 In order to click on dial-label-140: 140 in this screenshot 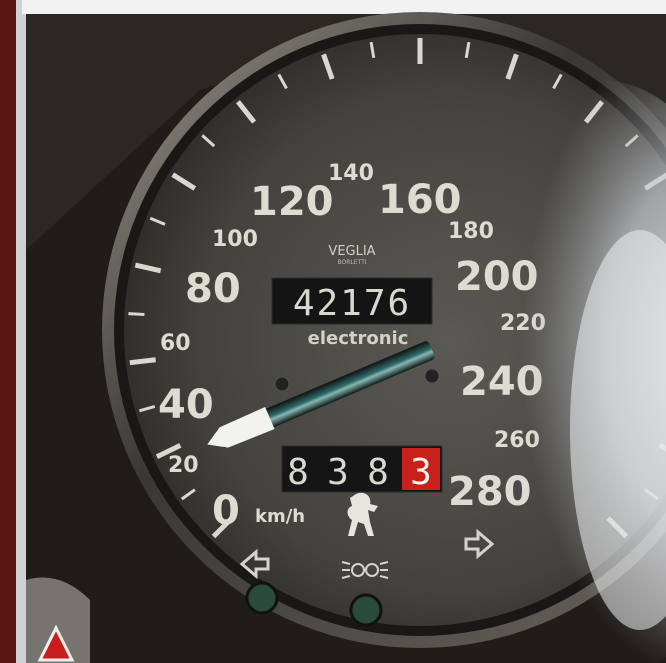, I will do `click(351, 173)`.